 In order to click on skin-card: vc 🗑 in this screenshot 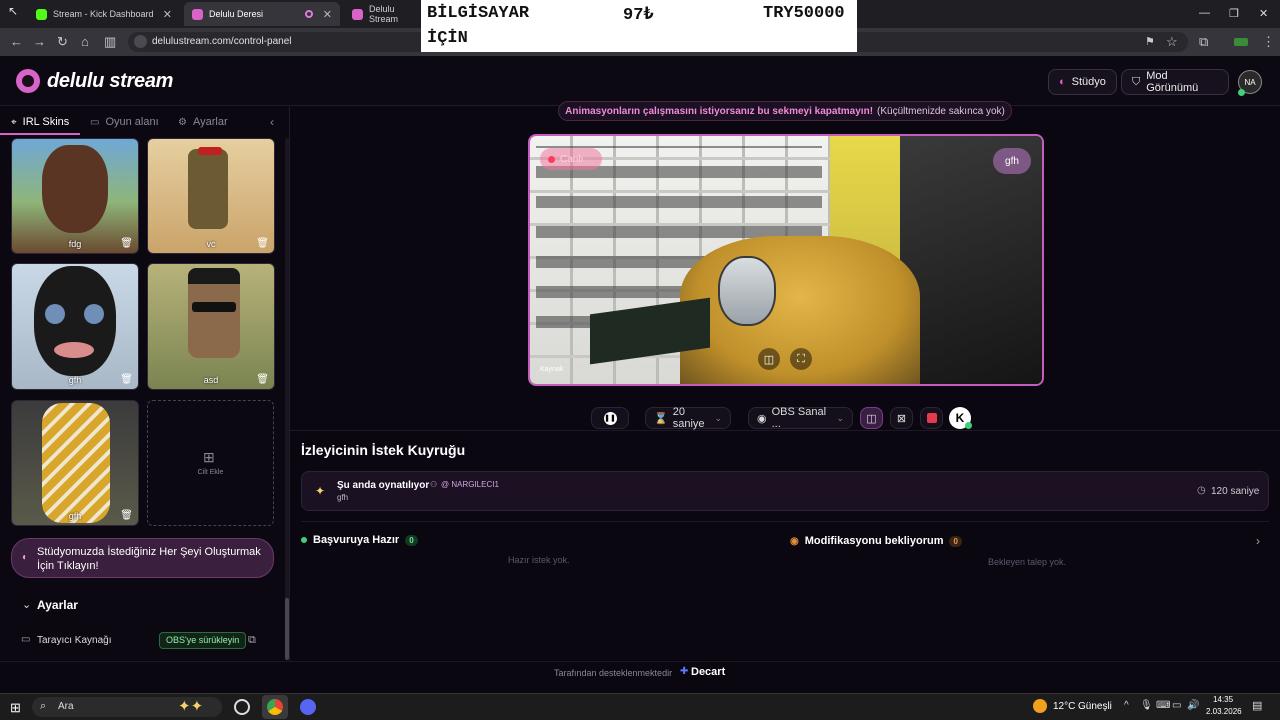, I will do `click(211, 196)`.